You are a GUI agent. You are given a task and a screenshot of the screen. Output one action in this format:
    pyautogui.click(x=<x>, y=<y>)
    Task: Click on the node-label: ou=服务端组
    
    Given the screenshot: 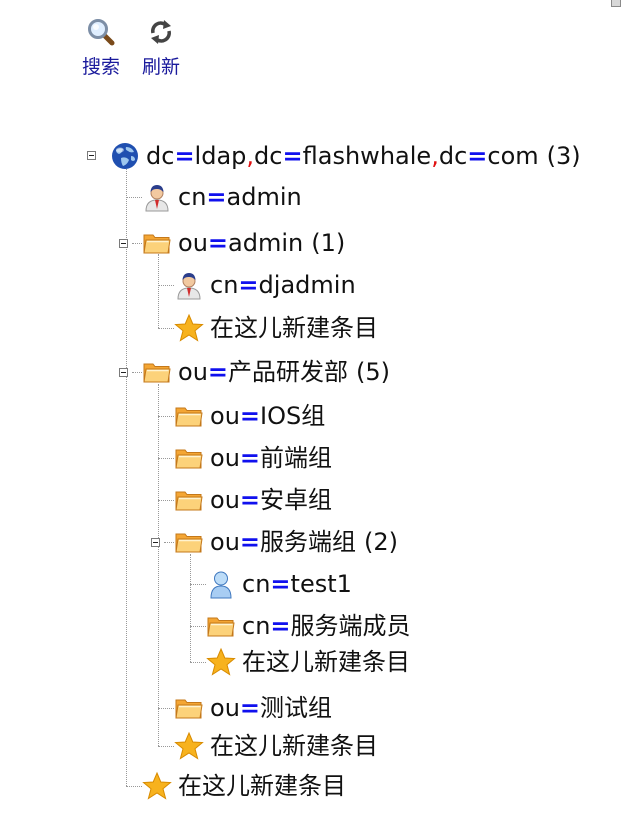 What is the action you would take?
    pyautogui.click(x=283, y=542)
    